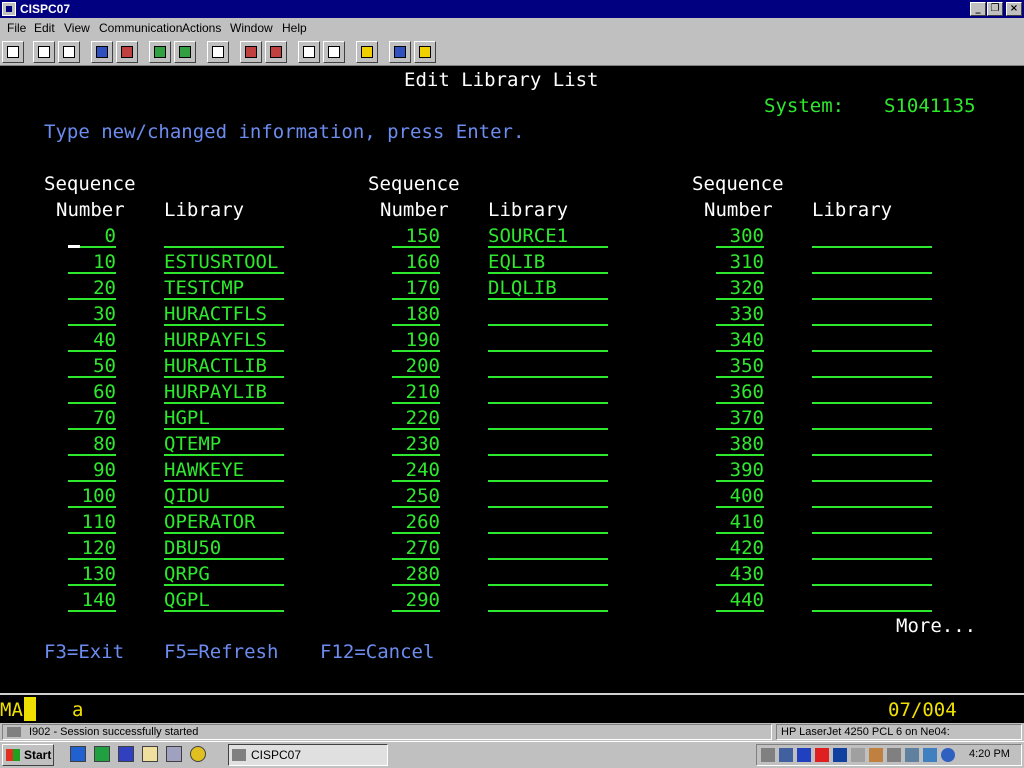  What do you see at coordinates (740, 523) in the screenshot?
I see `sequence-number-field: 410` at bounding box center [740, 523].